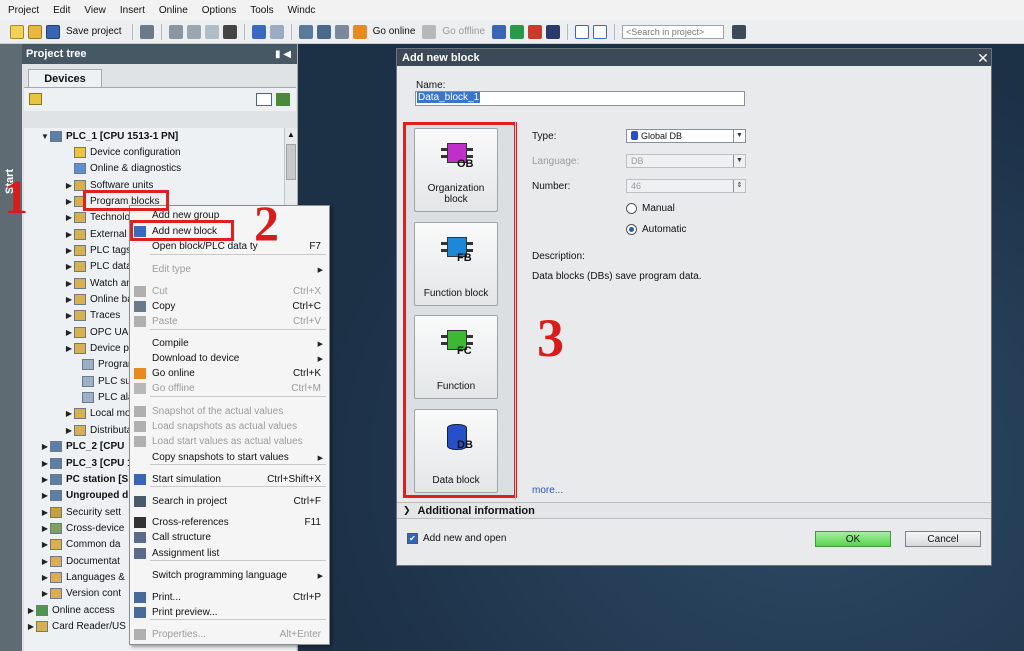  What do you see at coordinates (229, 457) in the screenshot?
I see `context-menu-copy-snapshots-to-start-values: Copy snapshots to start values ▶` at bounding box center [229, 457].